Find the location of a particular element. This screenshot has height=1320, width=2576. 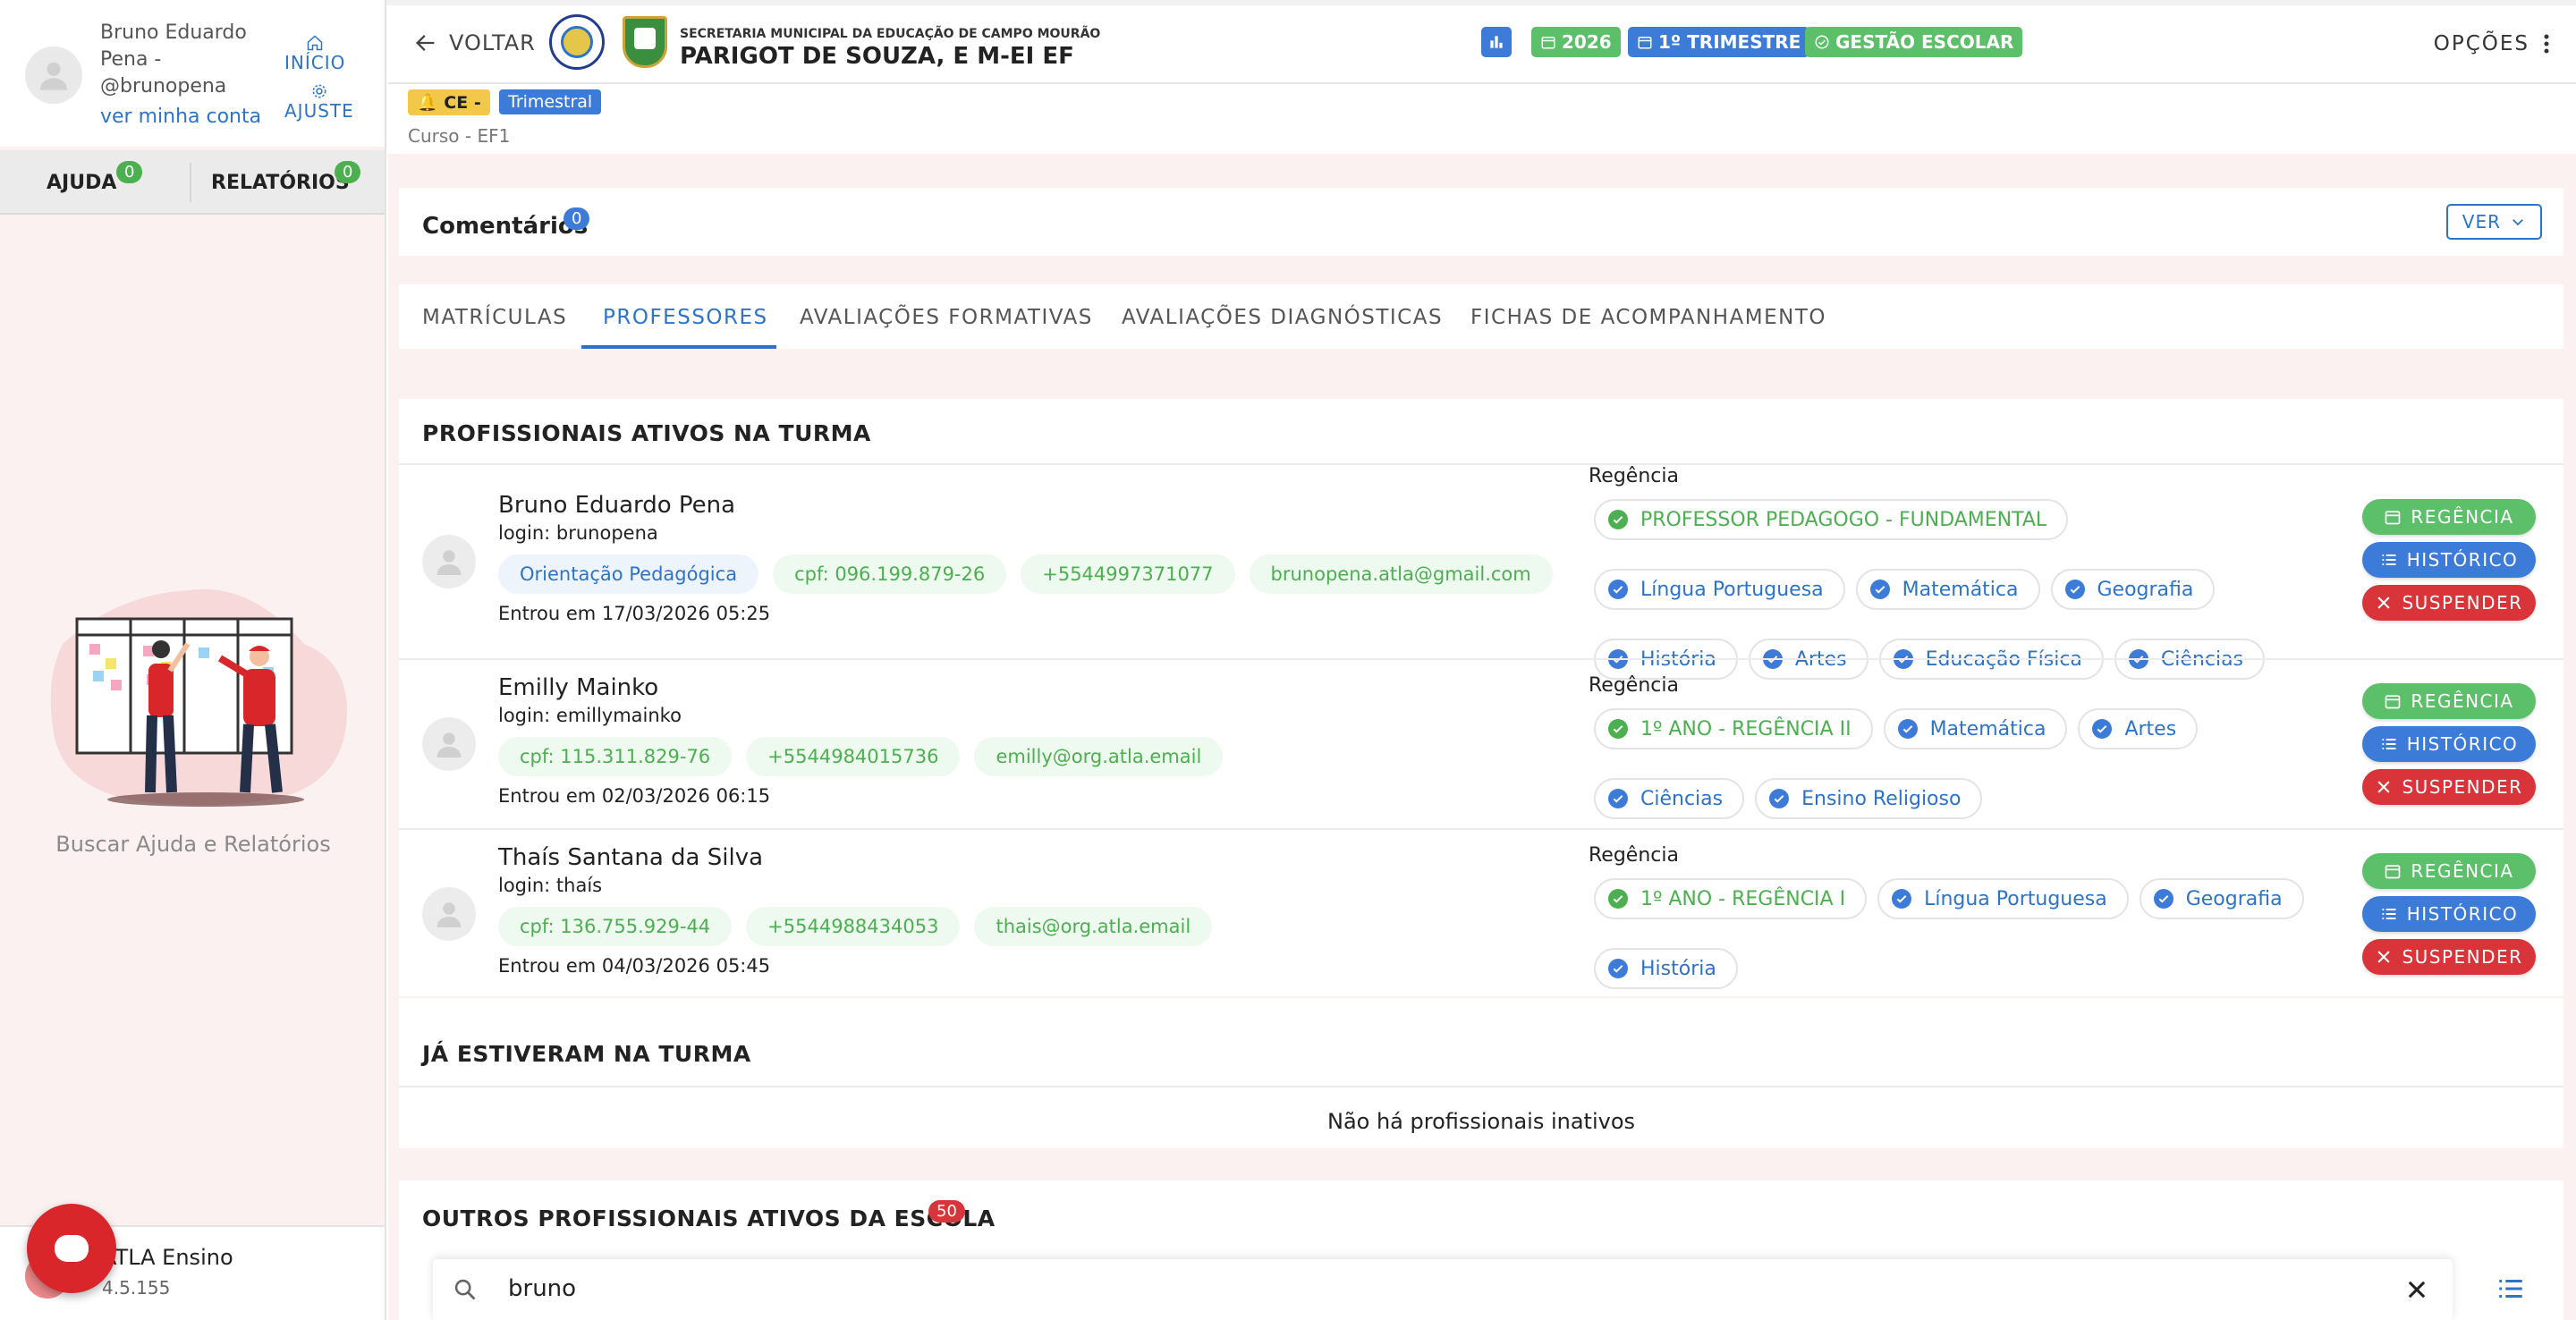

tab-ajuda: AJUDA 0 is located at coordinates (95, 177).